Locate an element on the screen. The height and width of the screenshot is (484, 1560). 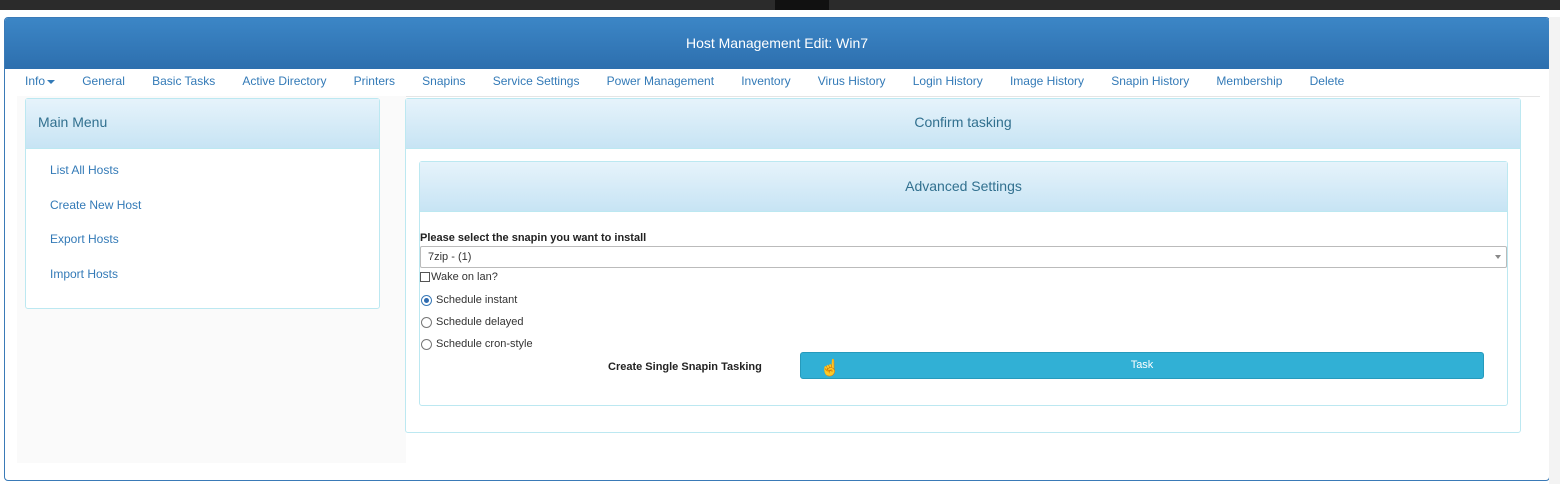
nav-item-virus-history: Virus History is located at coordinates (851, 84).